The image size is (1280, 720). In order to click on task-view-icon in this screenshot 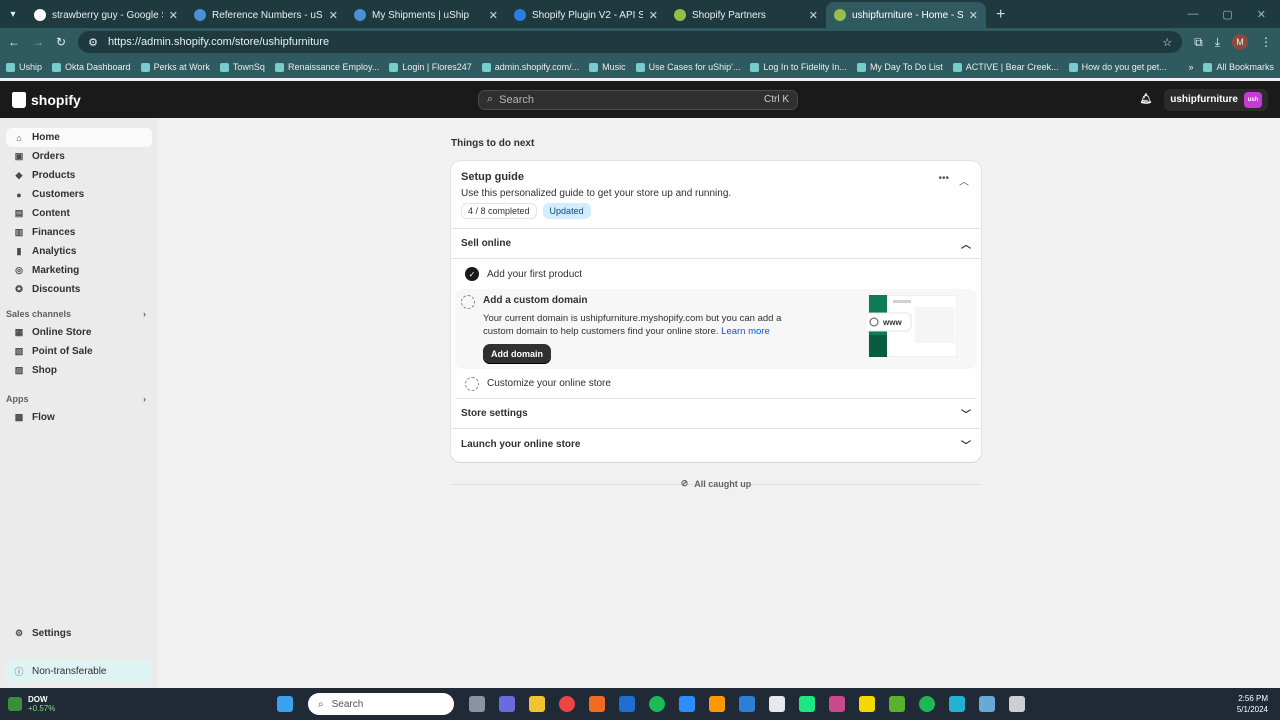, I will do `click(477, 704)`.